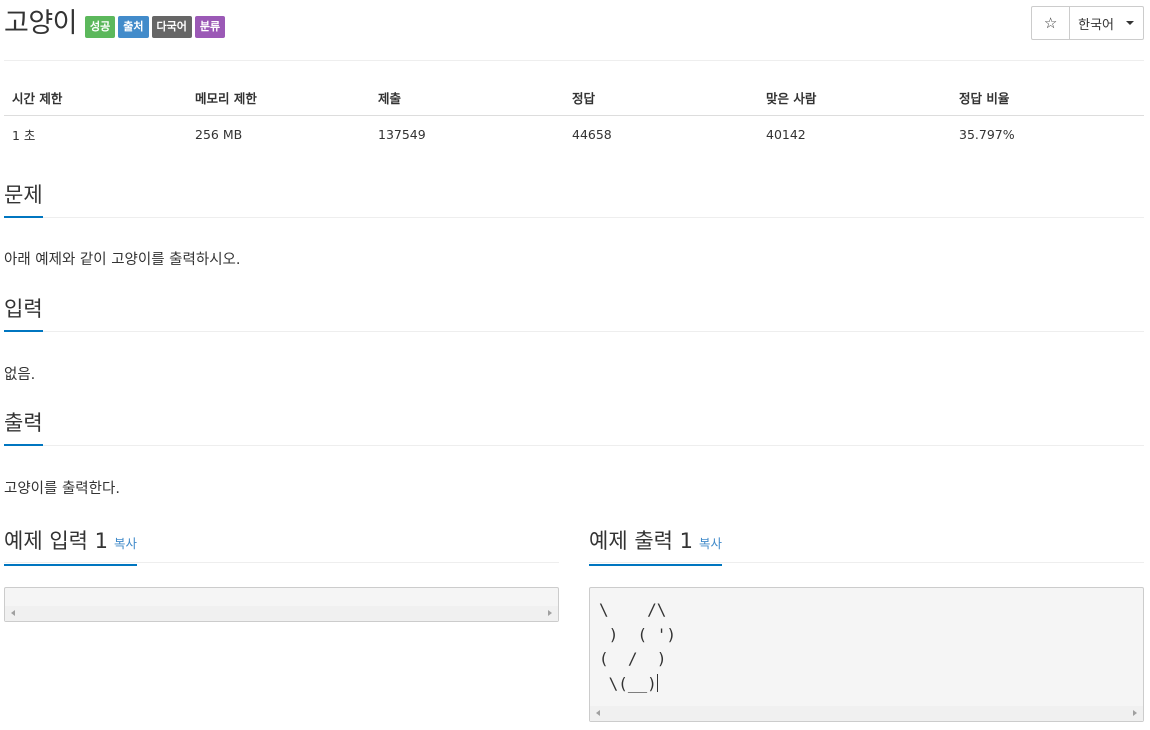 Image resolution: width=1150 pixels, height=730 pixels. I want to click on output-section: 출력 고양이를 출력한다., so click(574, 453).